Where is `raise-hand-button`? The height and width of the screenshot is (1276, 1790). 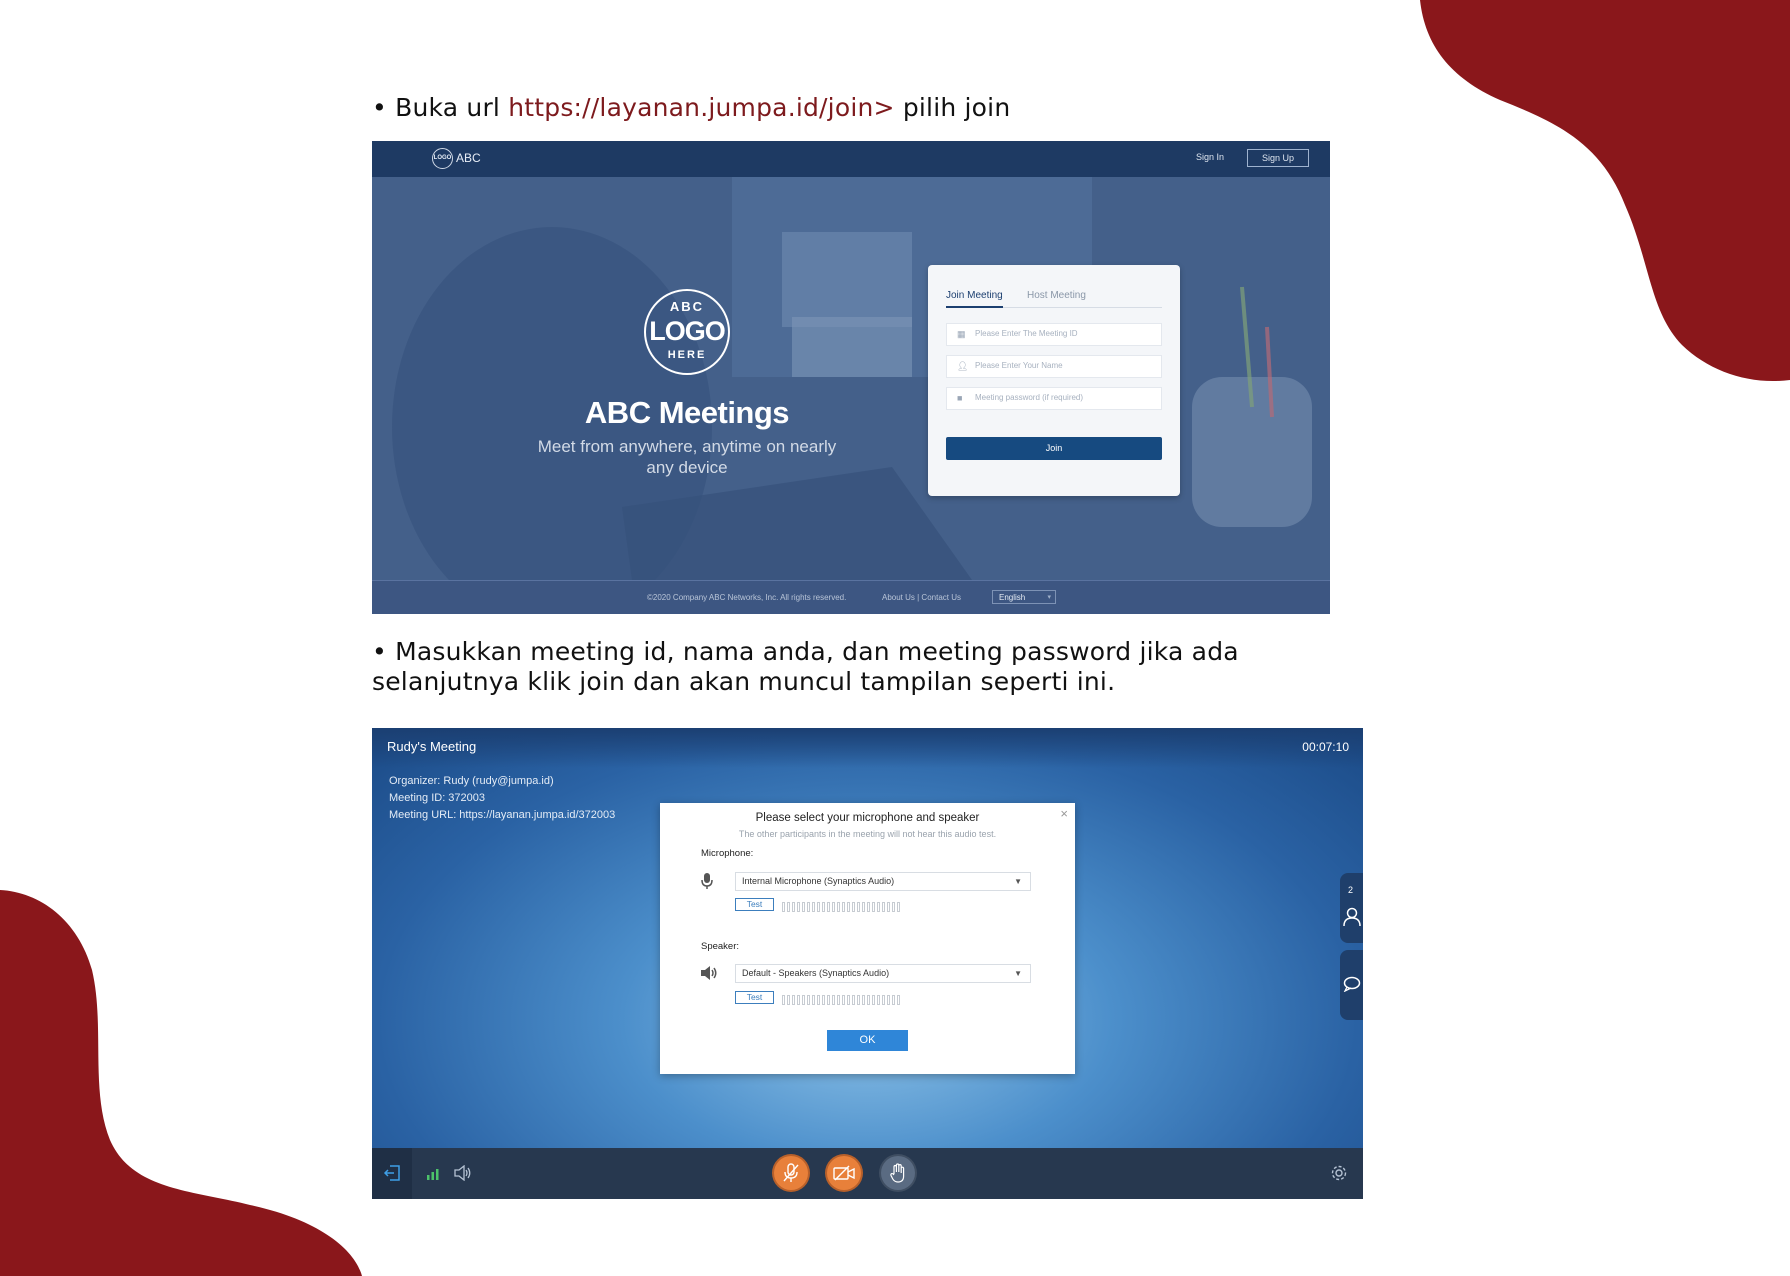 raise-hand-button is located at coordinates (898, 1173).